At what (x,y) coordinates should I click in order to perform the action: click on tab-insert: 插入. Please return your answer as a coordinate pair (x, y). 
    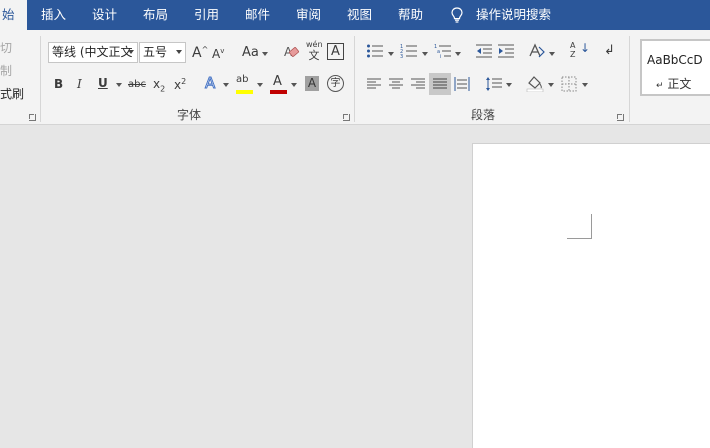
    Looking at the image, I should click on (53, 15).